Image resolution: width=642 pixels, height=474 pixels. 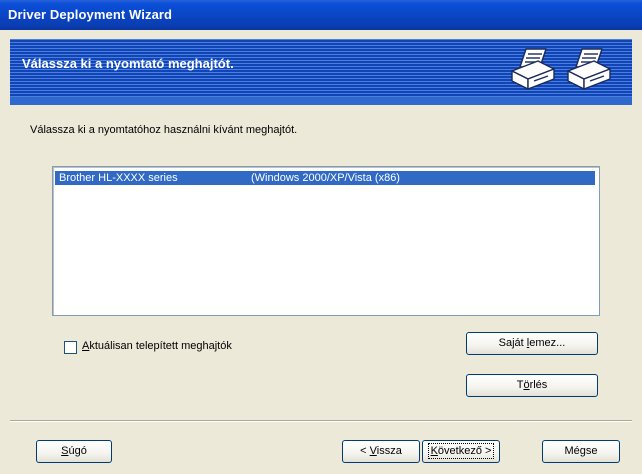 I want to click on driver-name: Brother HL-XXXX series, so click(x=118, y=178).